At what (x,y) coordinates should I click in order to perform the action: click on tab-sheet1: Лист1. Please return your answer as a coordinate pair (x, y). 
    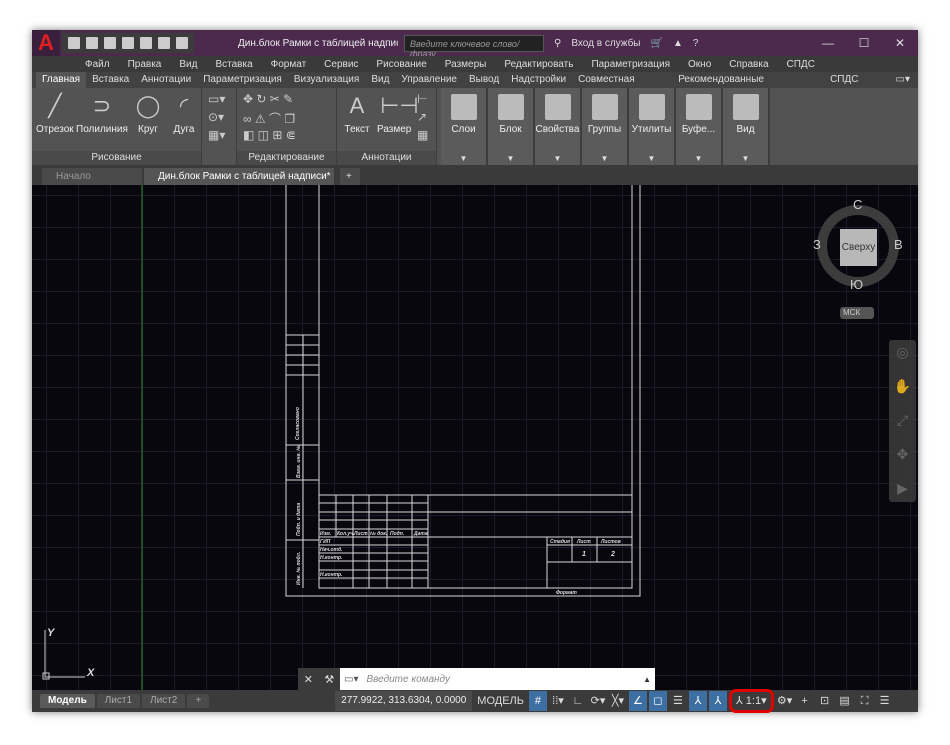
    Looking at the image, I should click on (118, 701).